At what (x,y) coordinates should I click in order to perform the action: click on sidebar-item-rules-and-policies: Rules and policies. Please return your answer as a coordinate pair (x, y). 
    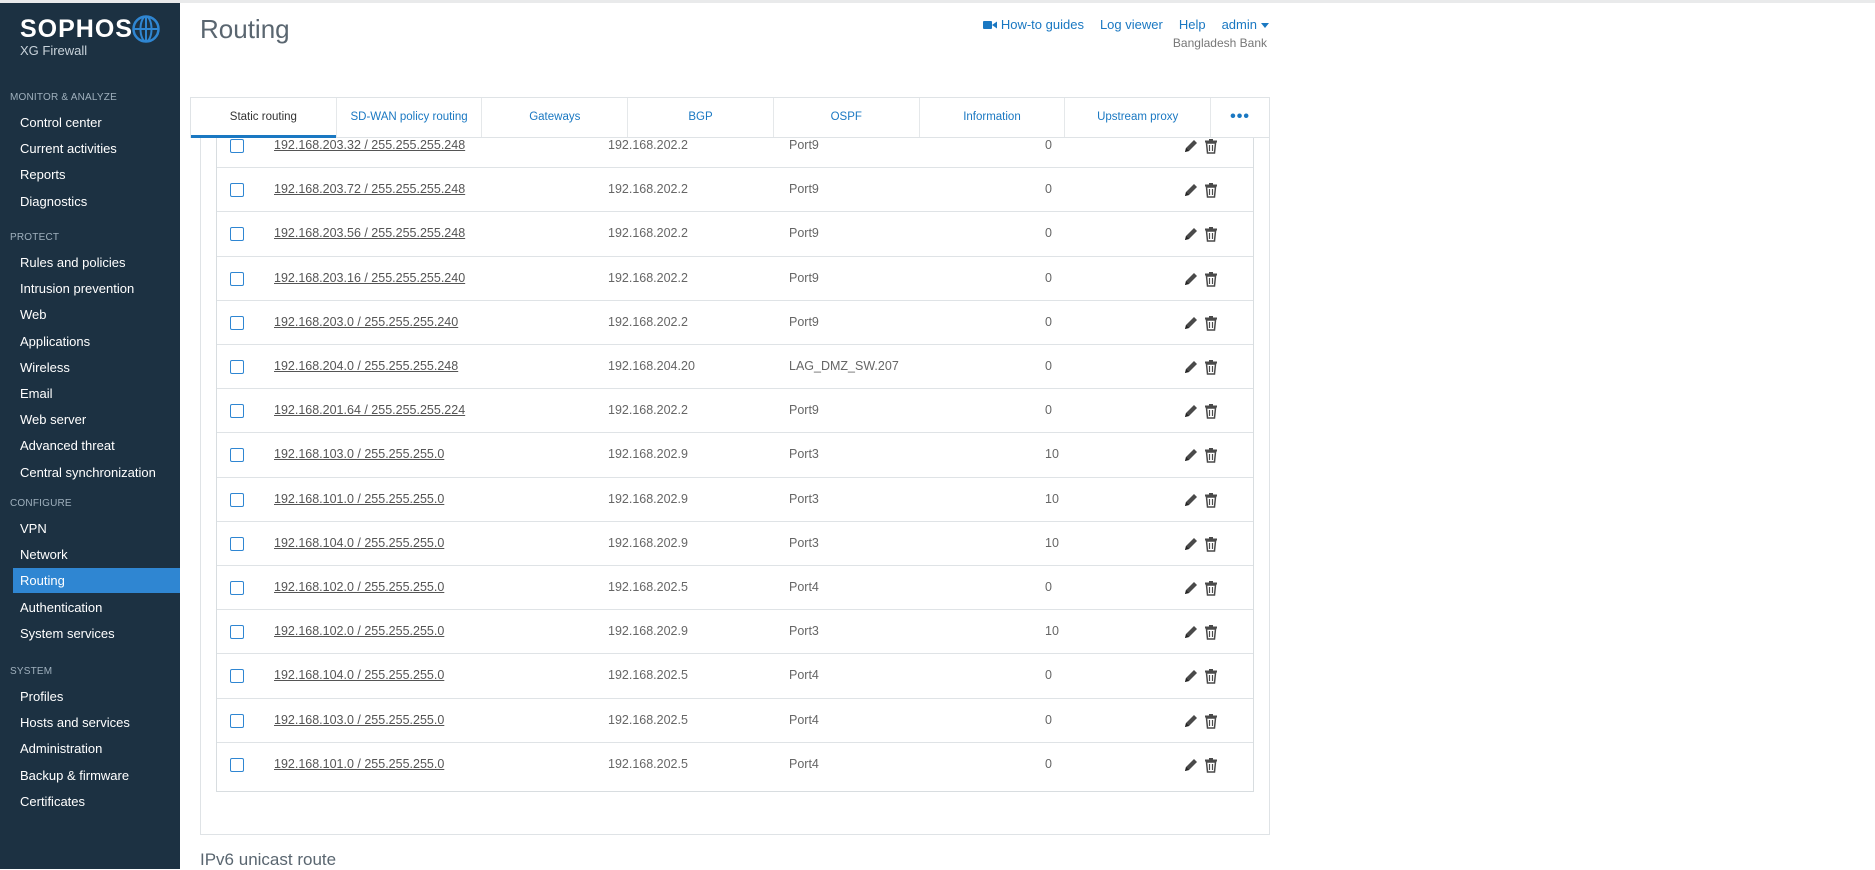
    Looking at the image, I should click on (96, 262).